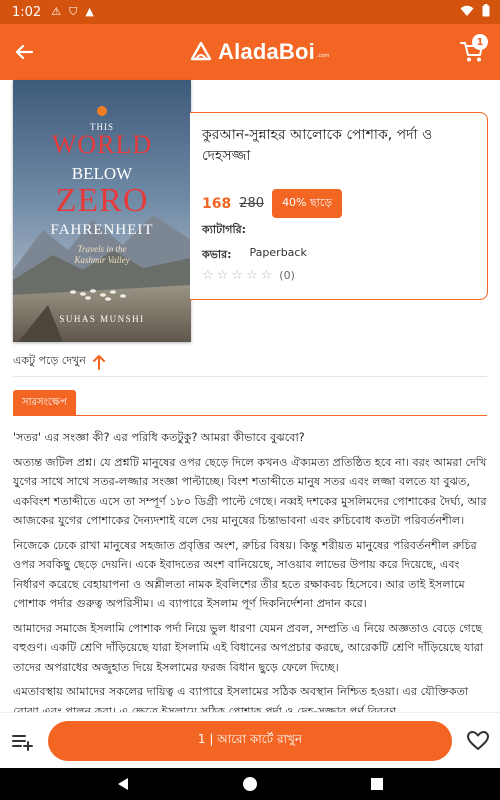 The width and height of the screenshot is (500, 800). I want to click on cover-subtitle-line1: Travels in the, so click(102, 249).